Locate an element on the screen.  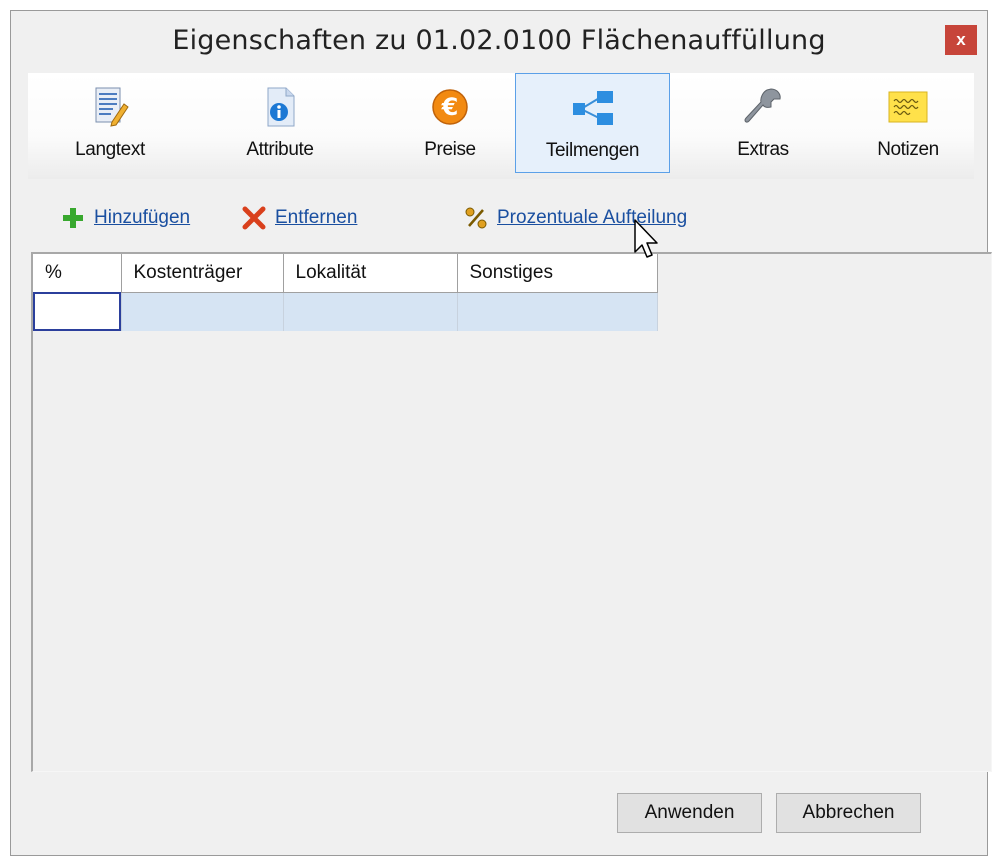
tab-attribute: Attribute is located at coordinates (280, 123).